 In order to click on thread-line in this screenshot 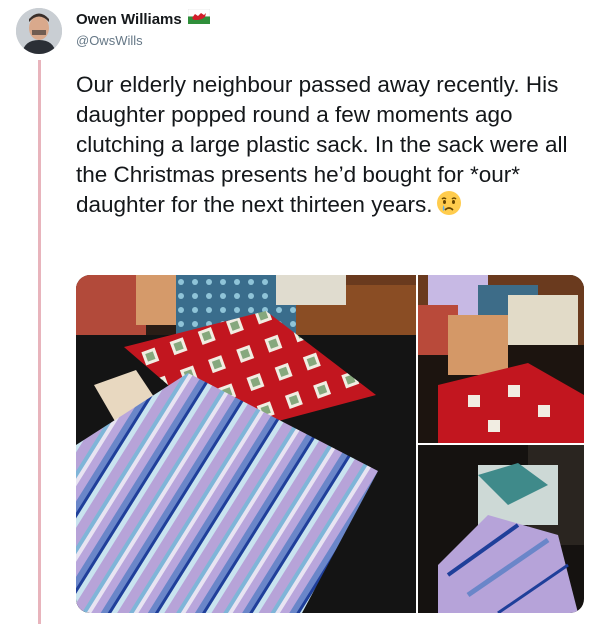, I will do `click(39, 342)`.